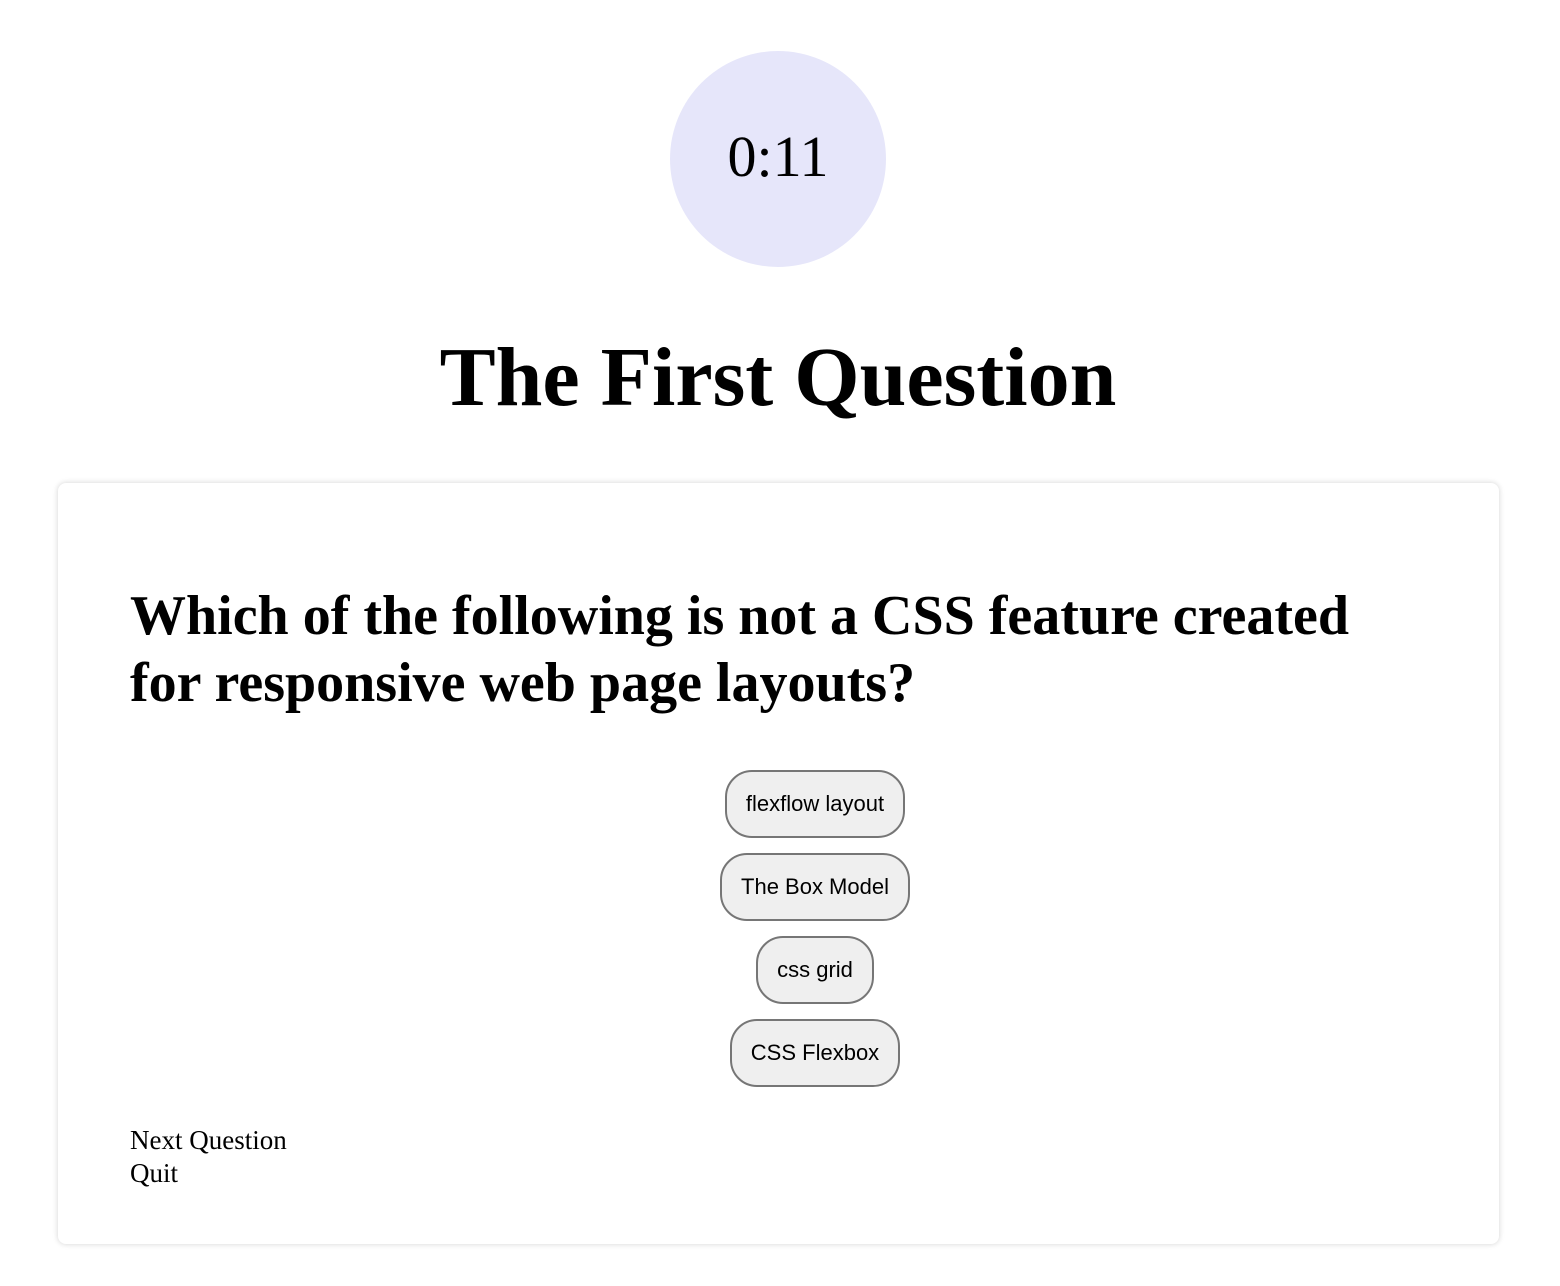  I want to click on page-title: The First Question, so click(778, 377).